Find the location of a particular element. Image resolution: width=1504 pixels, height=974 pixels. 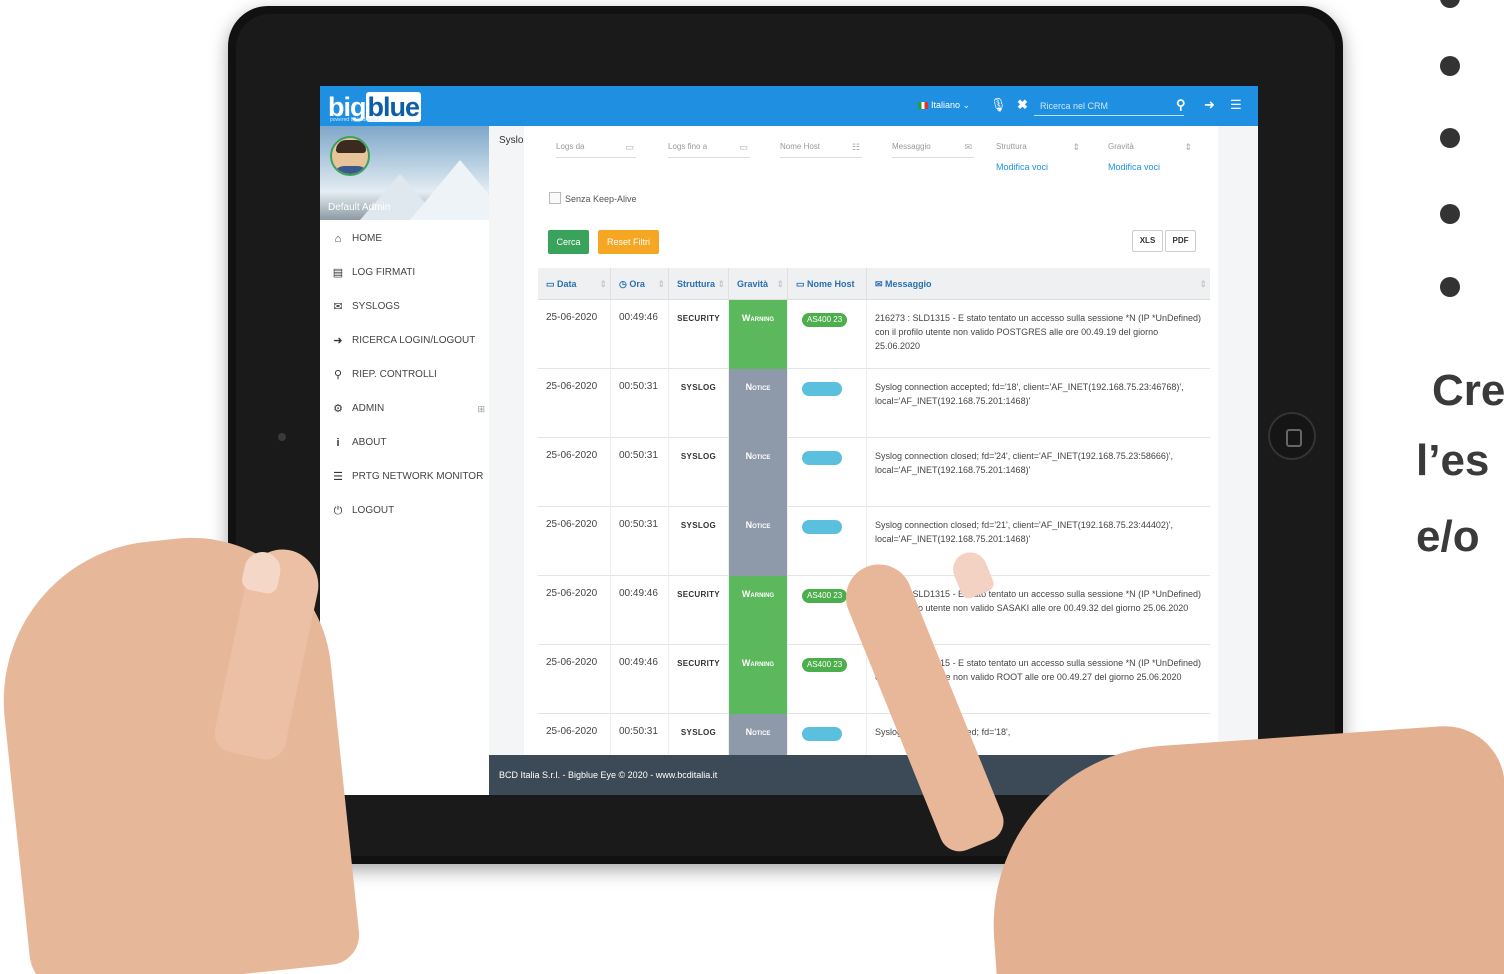

sign-out-icon: ➜ is located at coordinates (1209, 105).